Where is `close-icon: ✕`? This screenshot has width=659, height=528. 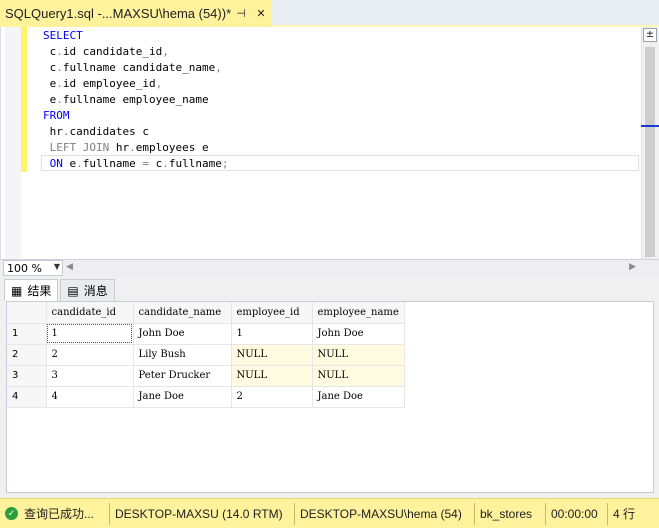
close-icon: ✕ is located at coordinates (261, 13).